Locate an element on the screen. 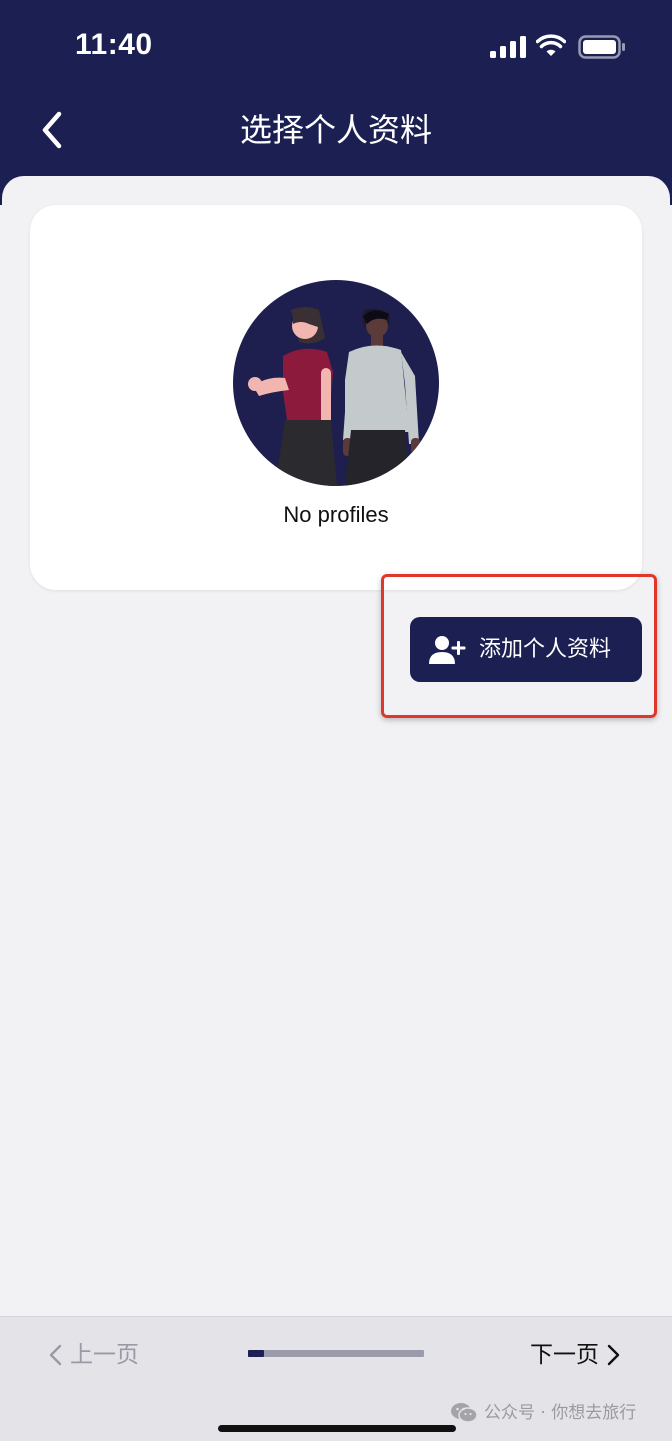 This screenshot has width=672, height=1441. watermark: 公众号 · 你想去旅行 is located at coordinates (543, 1413).